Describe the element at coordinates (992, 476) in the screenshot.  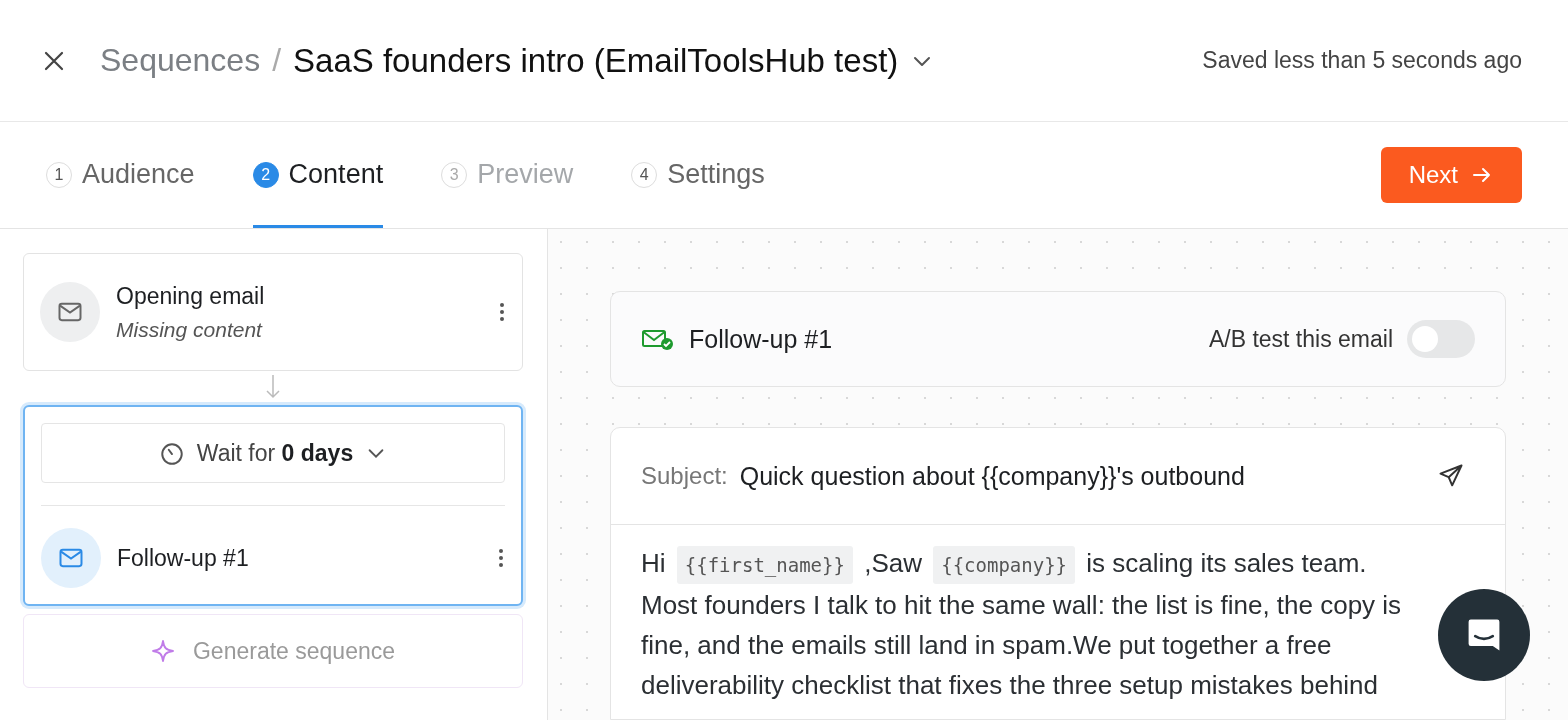
I see `subject-field: Quick question about {{company}}'s outbound` at that location.